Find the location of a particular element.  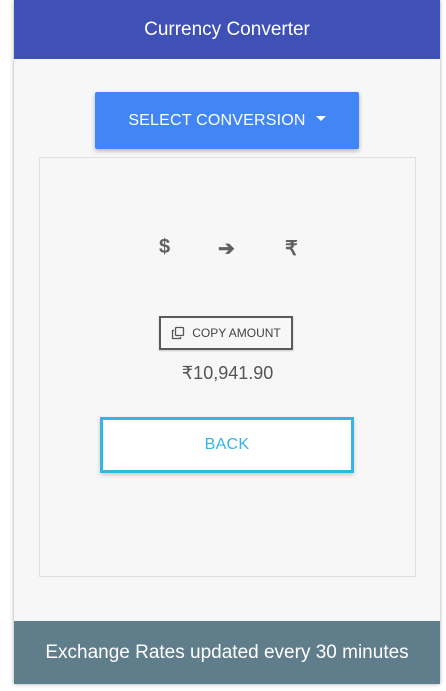

back-button: BACK is located at coordinates (227, 445).